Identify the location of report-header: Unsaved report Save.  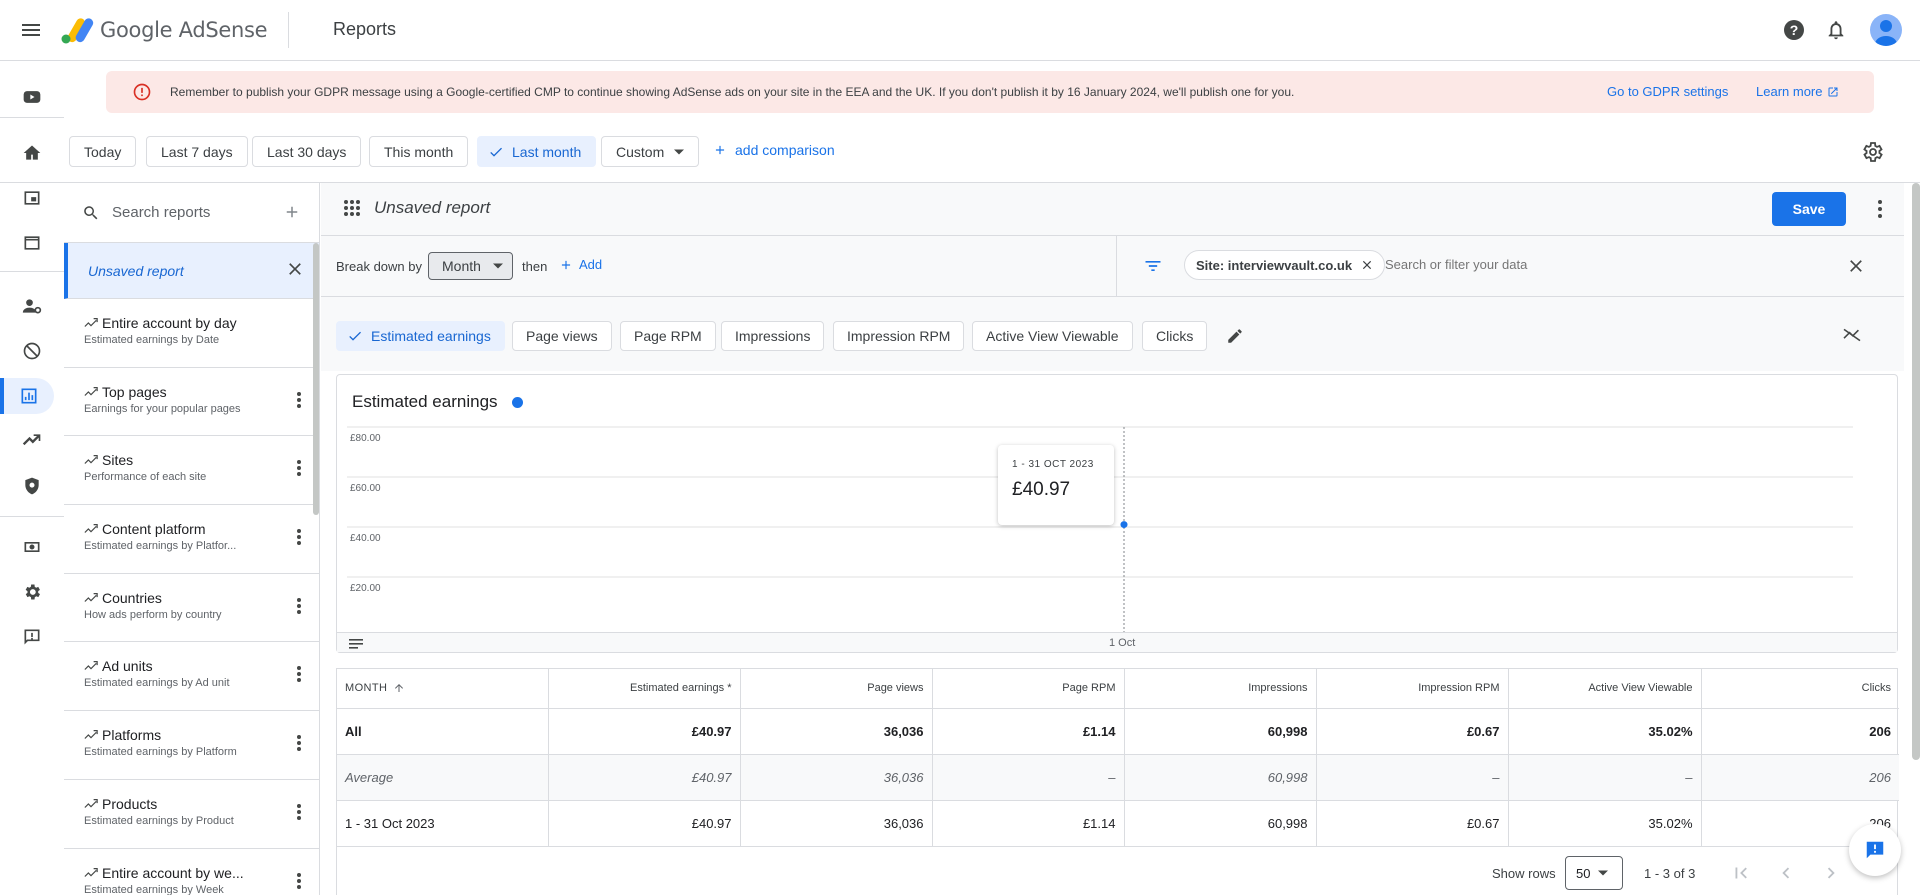
(1112, 209).